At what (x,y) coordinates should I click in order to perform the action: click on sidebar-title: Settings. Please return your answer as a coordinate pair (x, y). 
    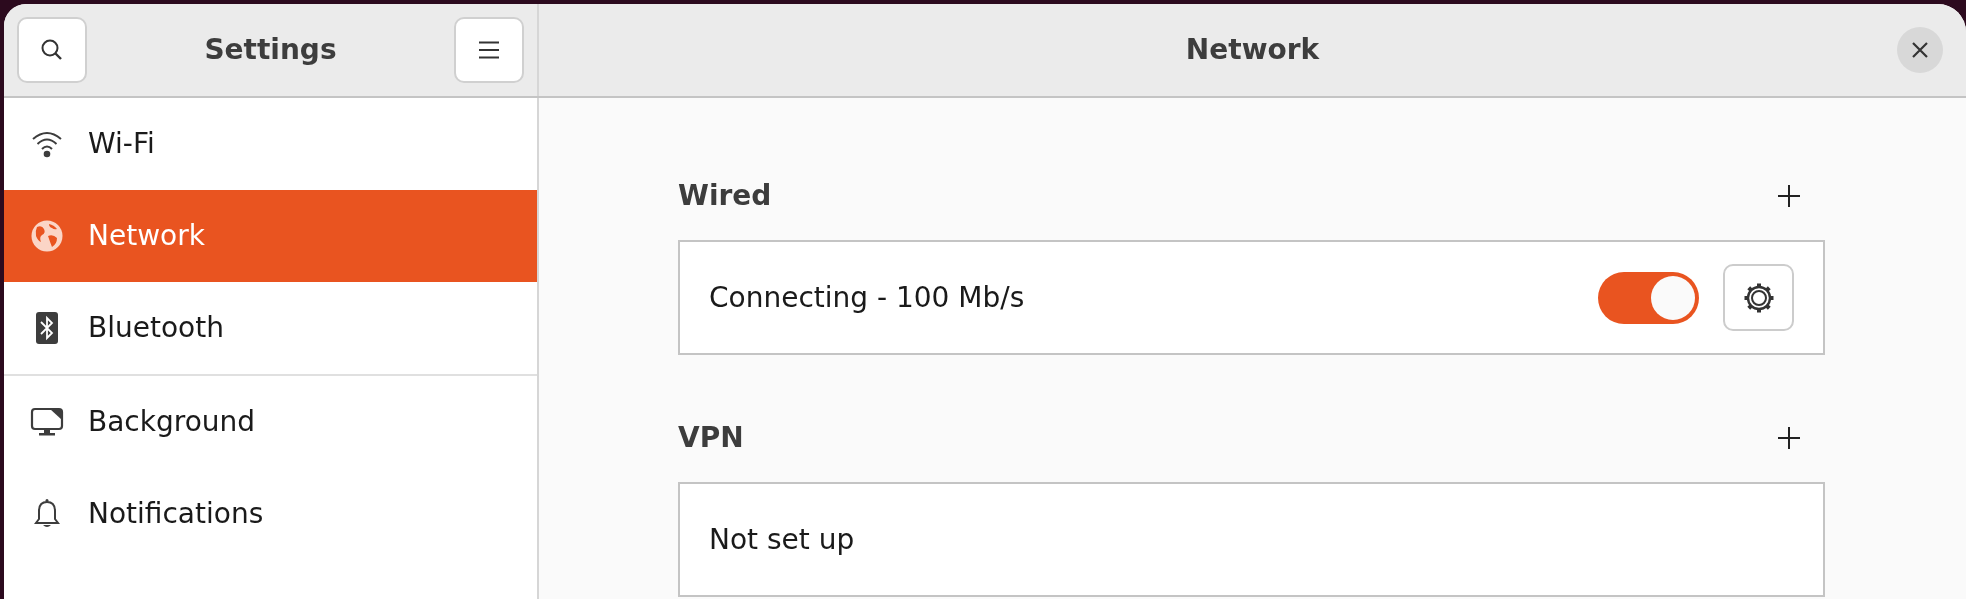
    Looking at the image, I should click on (270, 50).